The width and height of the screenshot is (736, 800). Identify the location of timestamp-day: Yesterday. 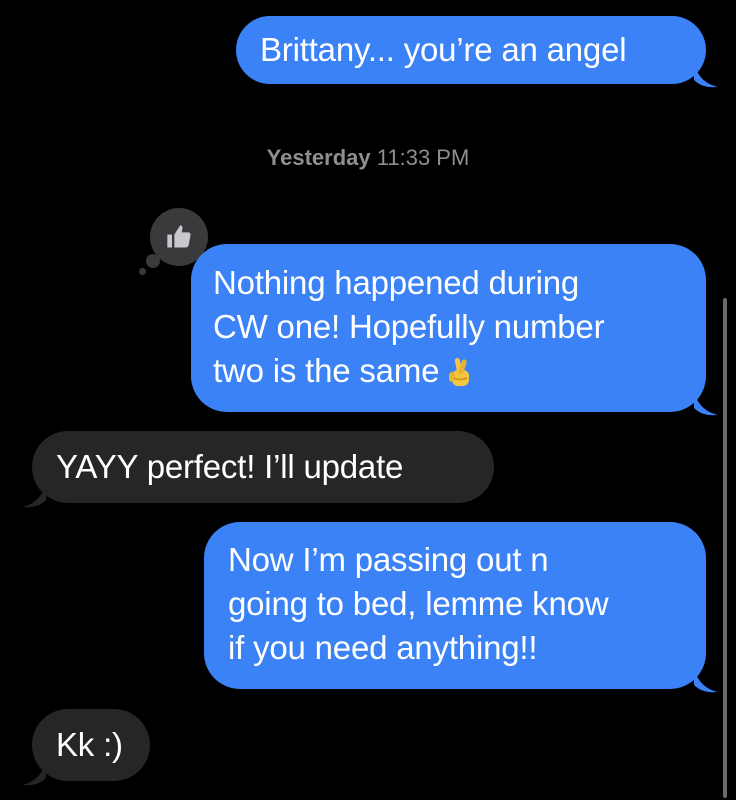
(318, 157).